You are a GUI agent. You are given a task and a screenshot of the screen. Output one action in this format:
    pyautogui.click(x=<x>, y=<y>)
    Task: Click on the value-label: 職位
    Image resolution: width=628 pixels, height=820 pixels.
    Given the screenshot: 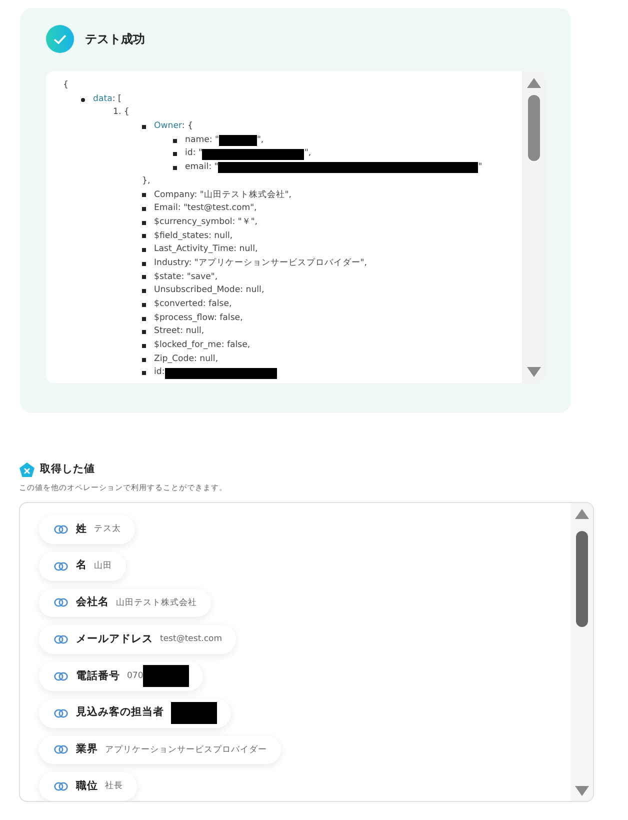 What is the action you would take?
    pyautogui.click(x=87, y=786)
    